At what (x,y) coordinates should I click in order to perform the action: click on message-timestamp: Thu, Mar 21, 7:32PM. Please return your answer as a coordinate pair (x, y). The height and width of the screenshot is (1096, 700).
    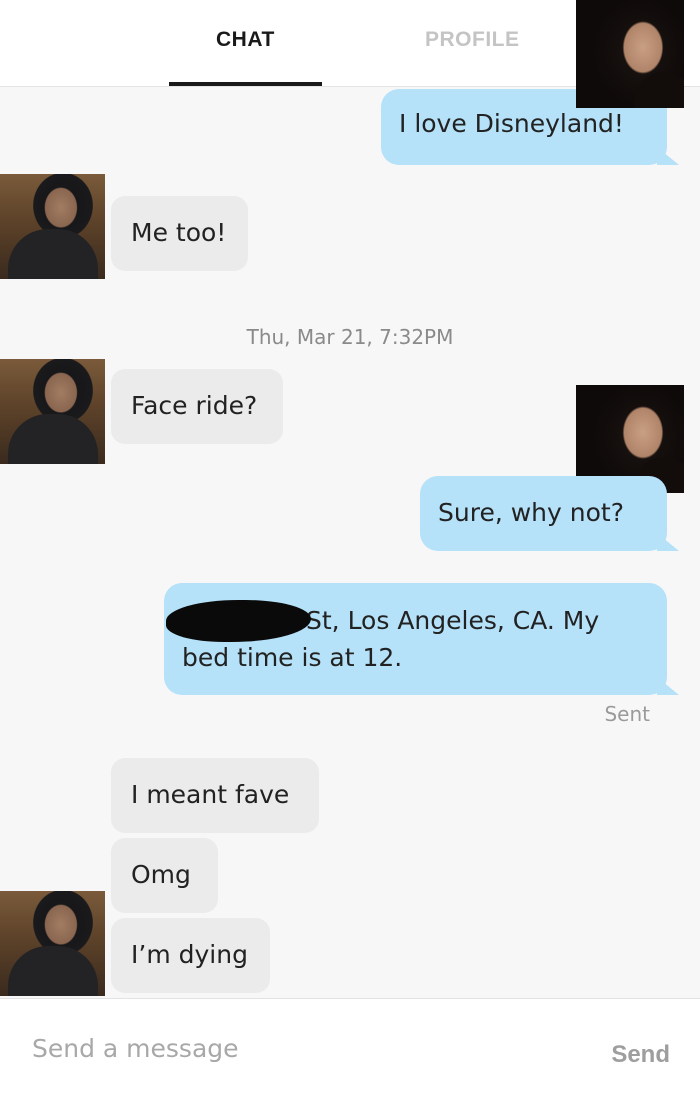
    Looking at the image, I should click on (350, 337).